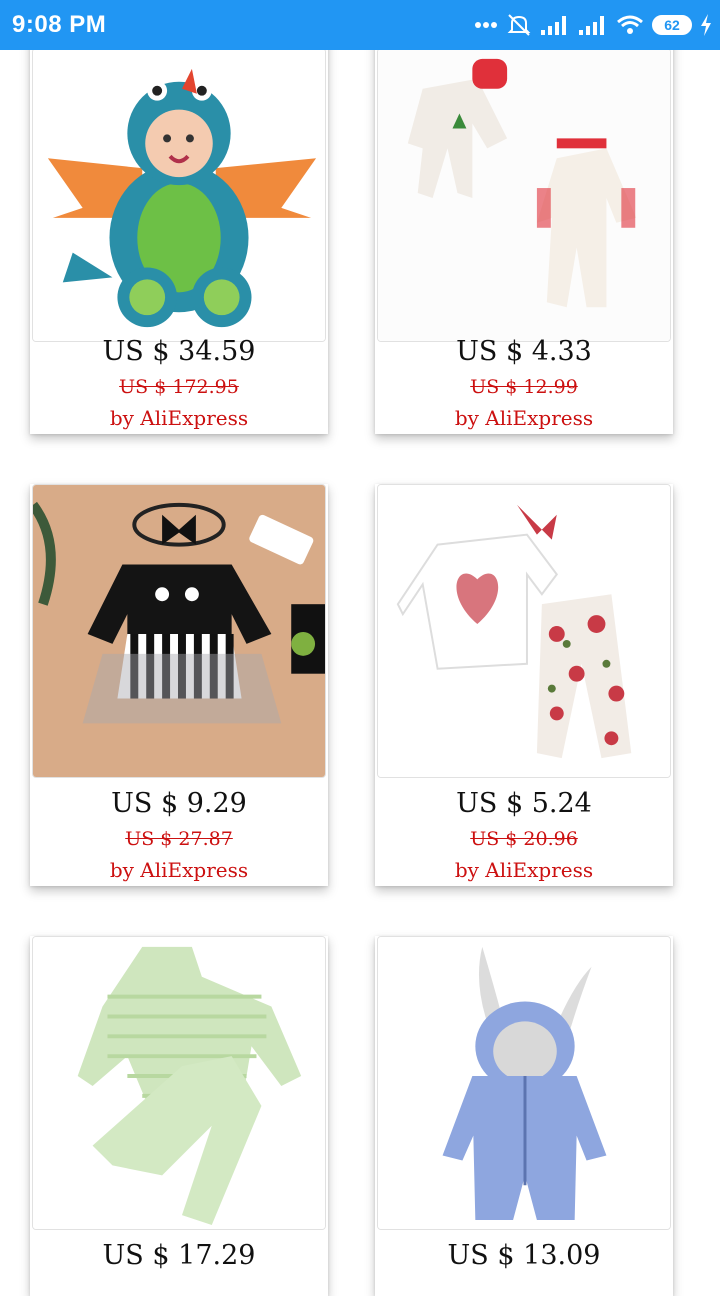 The image size is (720, 1296). What do you see at coordinates (524, 803) in the screenshot?
I see `product-price: US $ 5.24` at bounding box center [524, 803].